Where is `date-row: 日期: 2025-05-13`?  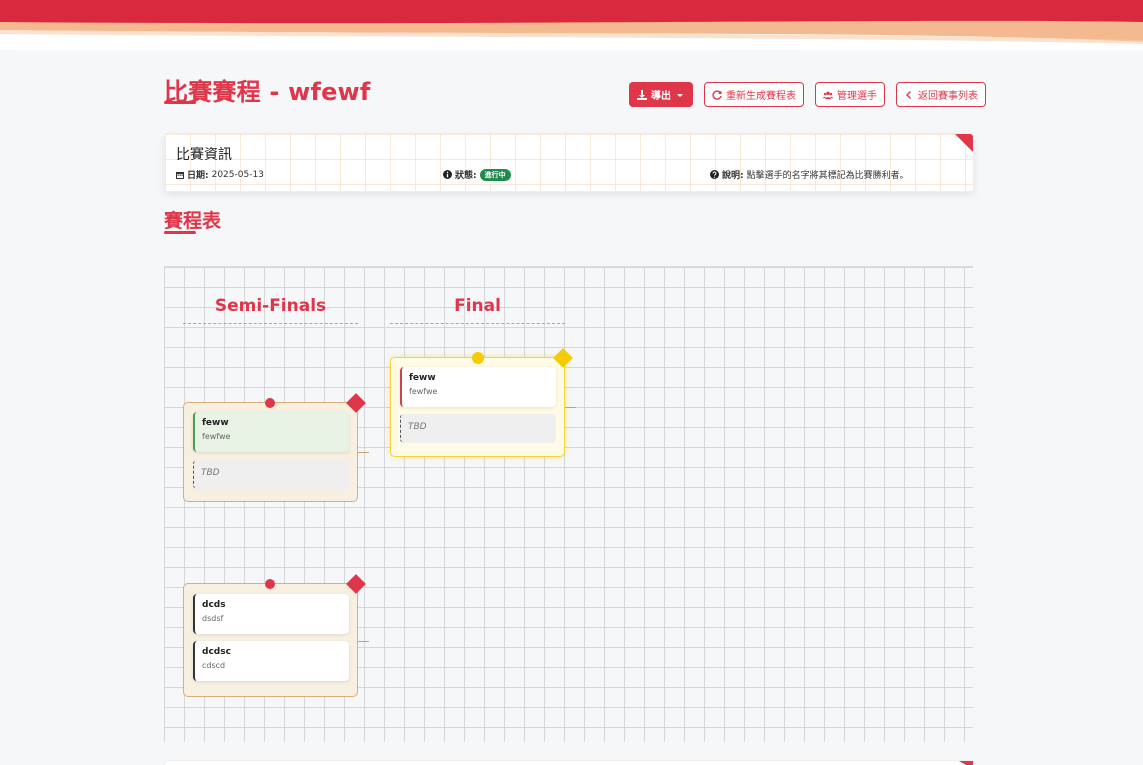 date-row: 日期: 2025-05-13 is located at coordinates (220, 174).